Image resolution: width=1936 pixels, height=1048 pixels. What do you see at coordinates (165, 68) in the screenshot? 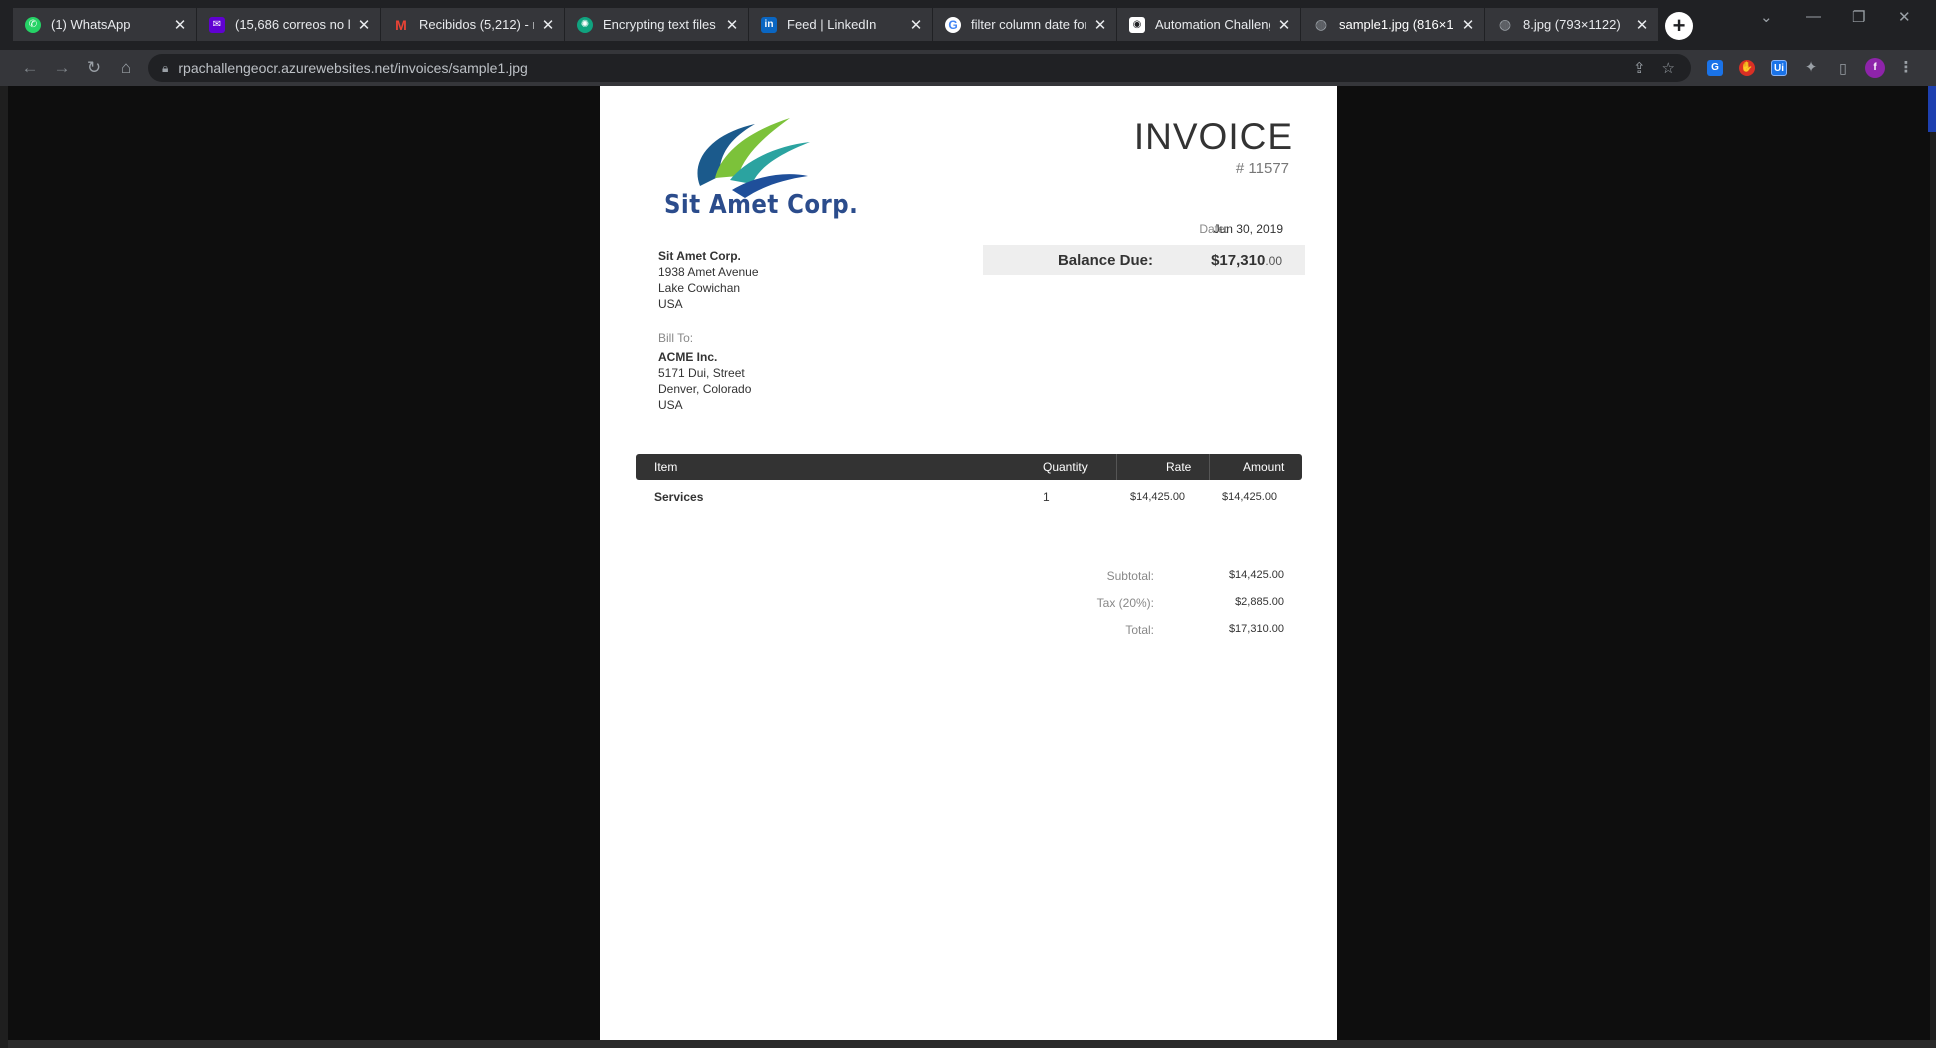
I see `lock-icon: 🔒︎` at bounding box center [165, 68].